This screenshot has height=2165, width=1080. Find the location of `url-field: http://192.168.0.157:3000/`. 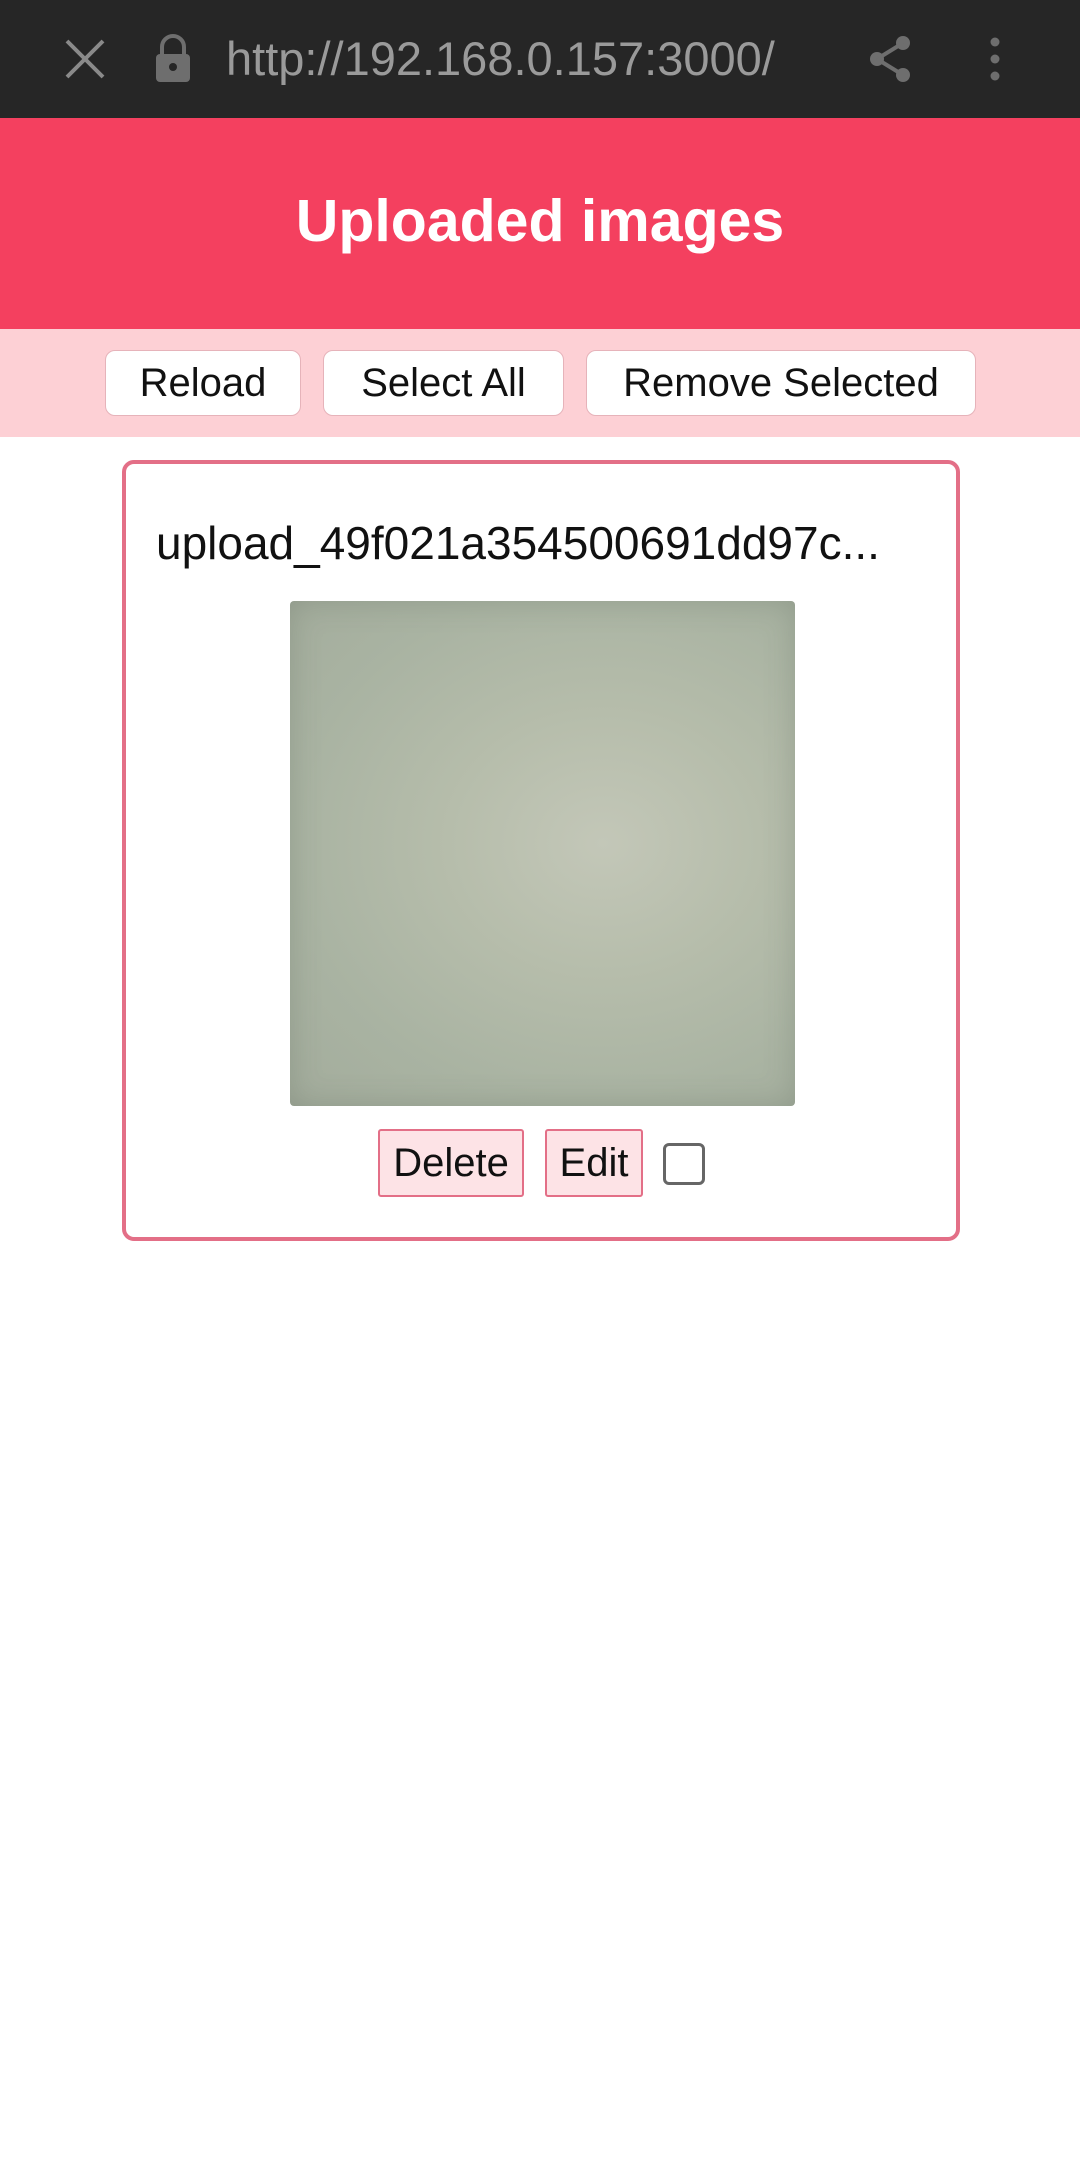

url-field: http://192.168.0.157:3000/ is located at coordinates (536, 59).